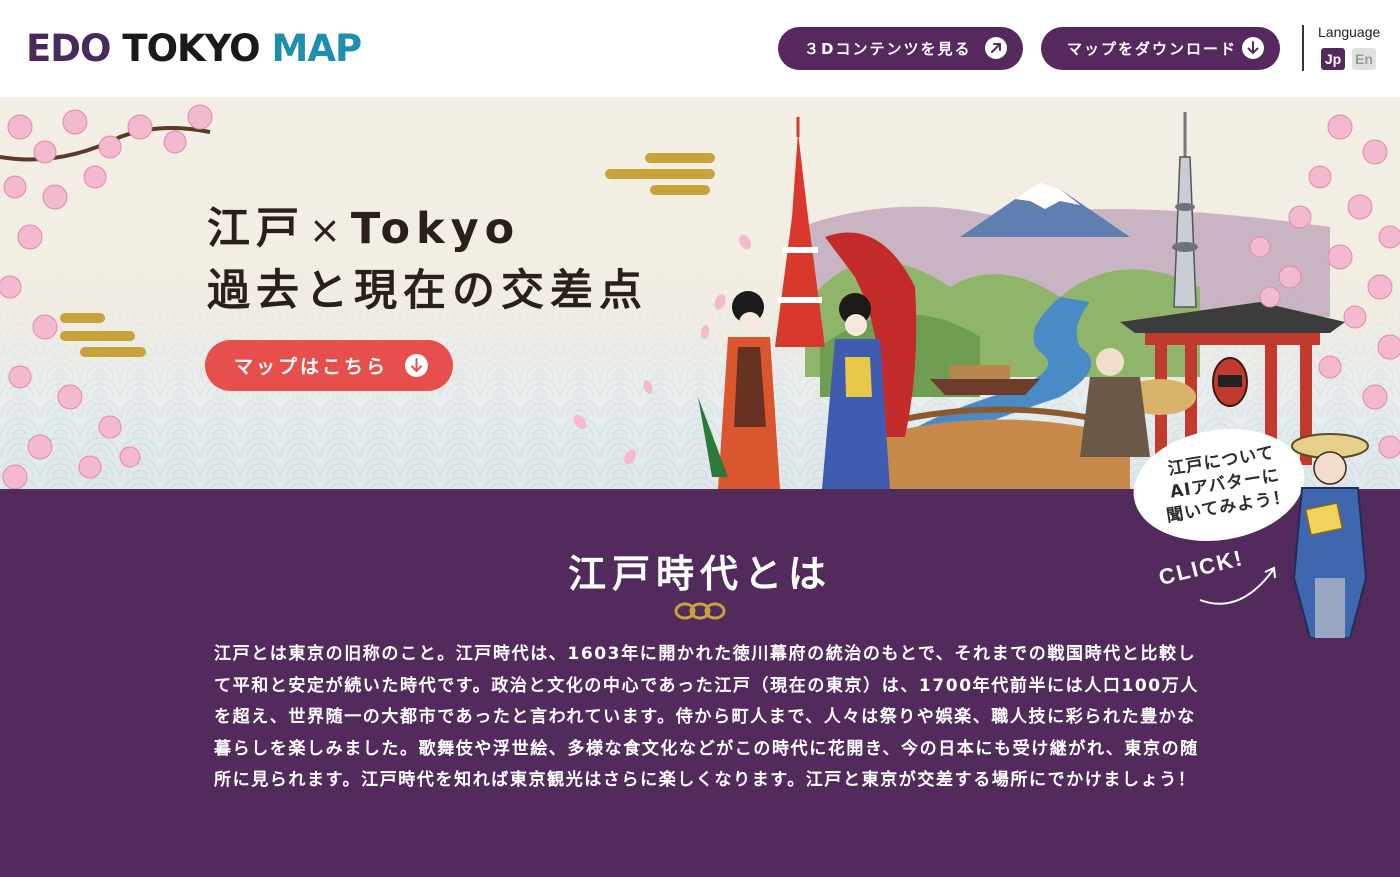  I want to click on logo-tokyo: TOKYO, so click(191, 48).